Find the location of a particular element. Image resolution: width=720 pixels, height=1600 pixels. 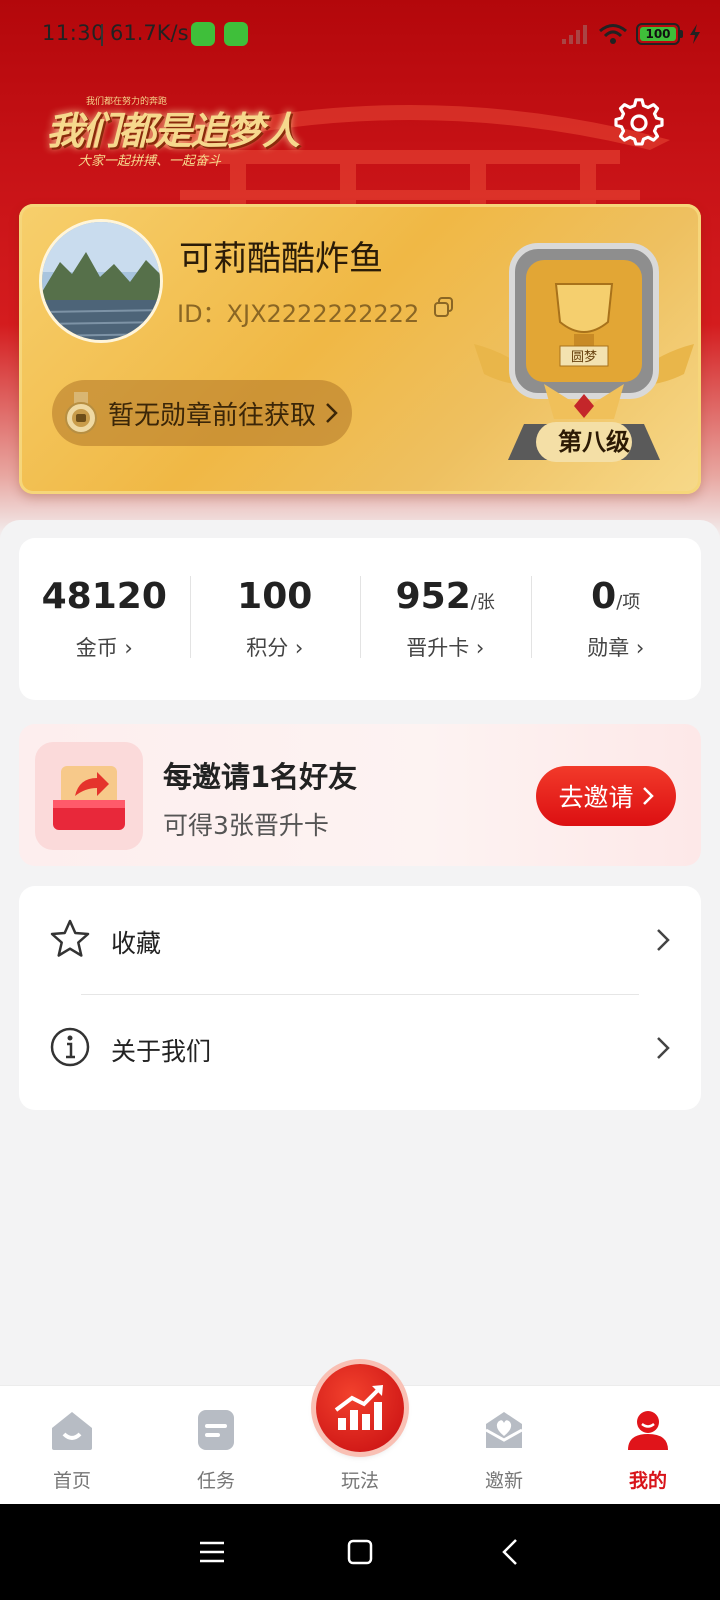

battery-icon: 100 is located at coordinates (659, 34).